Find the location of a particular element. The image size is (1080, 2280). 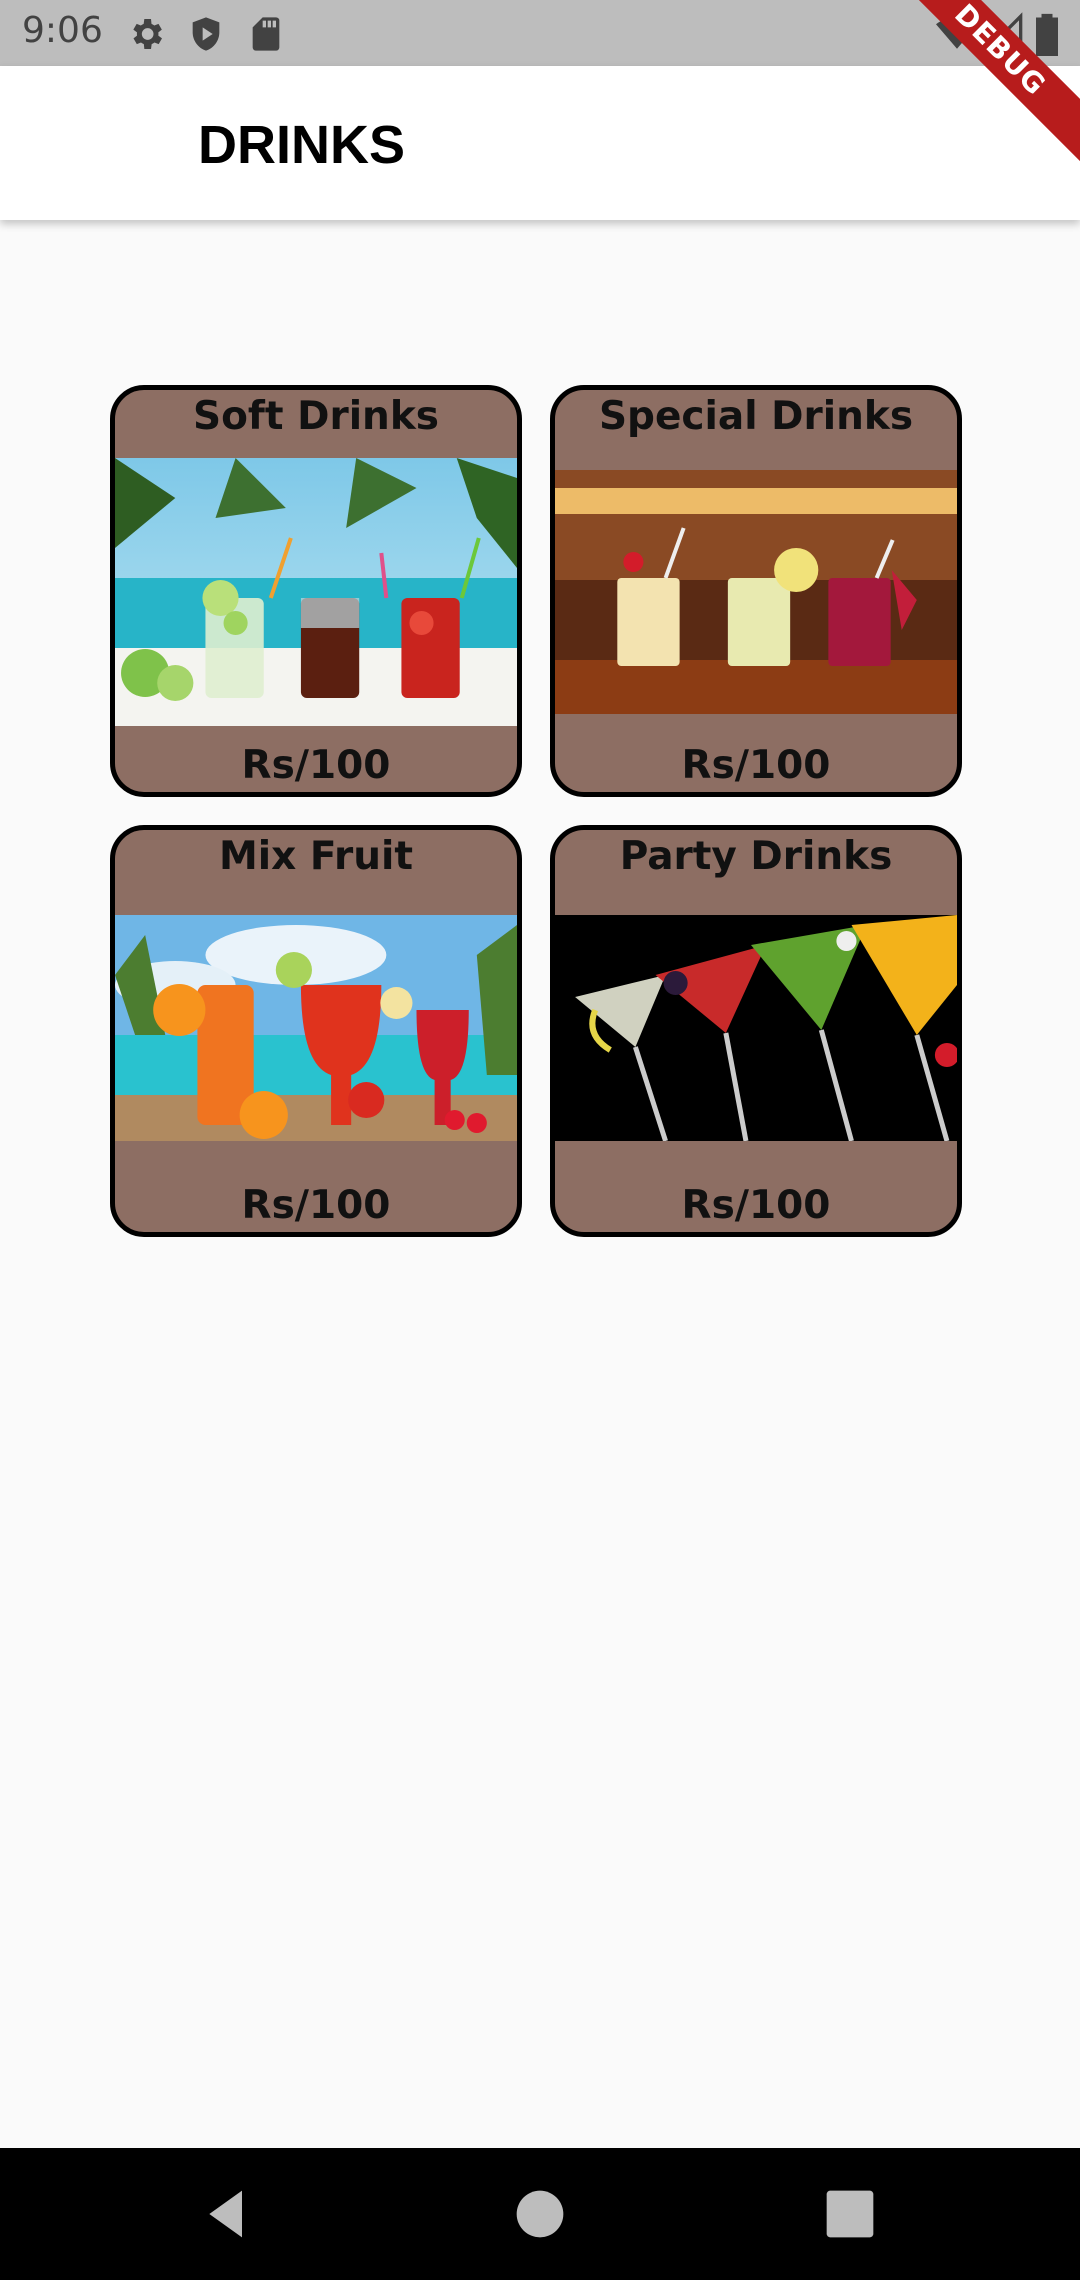

card-title: Mix Fruit is located at coordinates (316, 856).